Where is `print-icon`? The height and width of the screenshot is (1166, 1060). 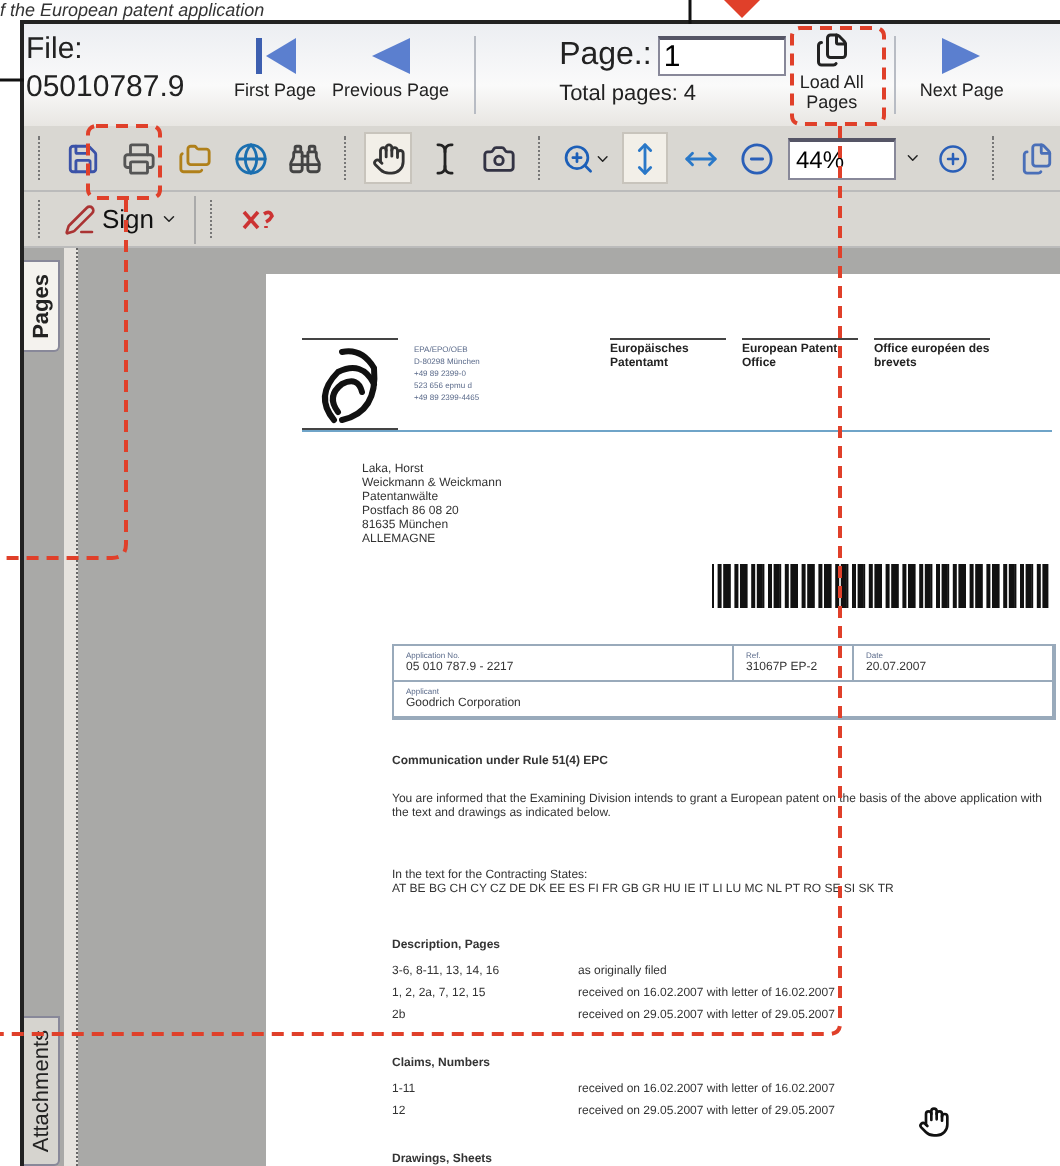 print-icon is located at coordinates (138, 158).